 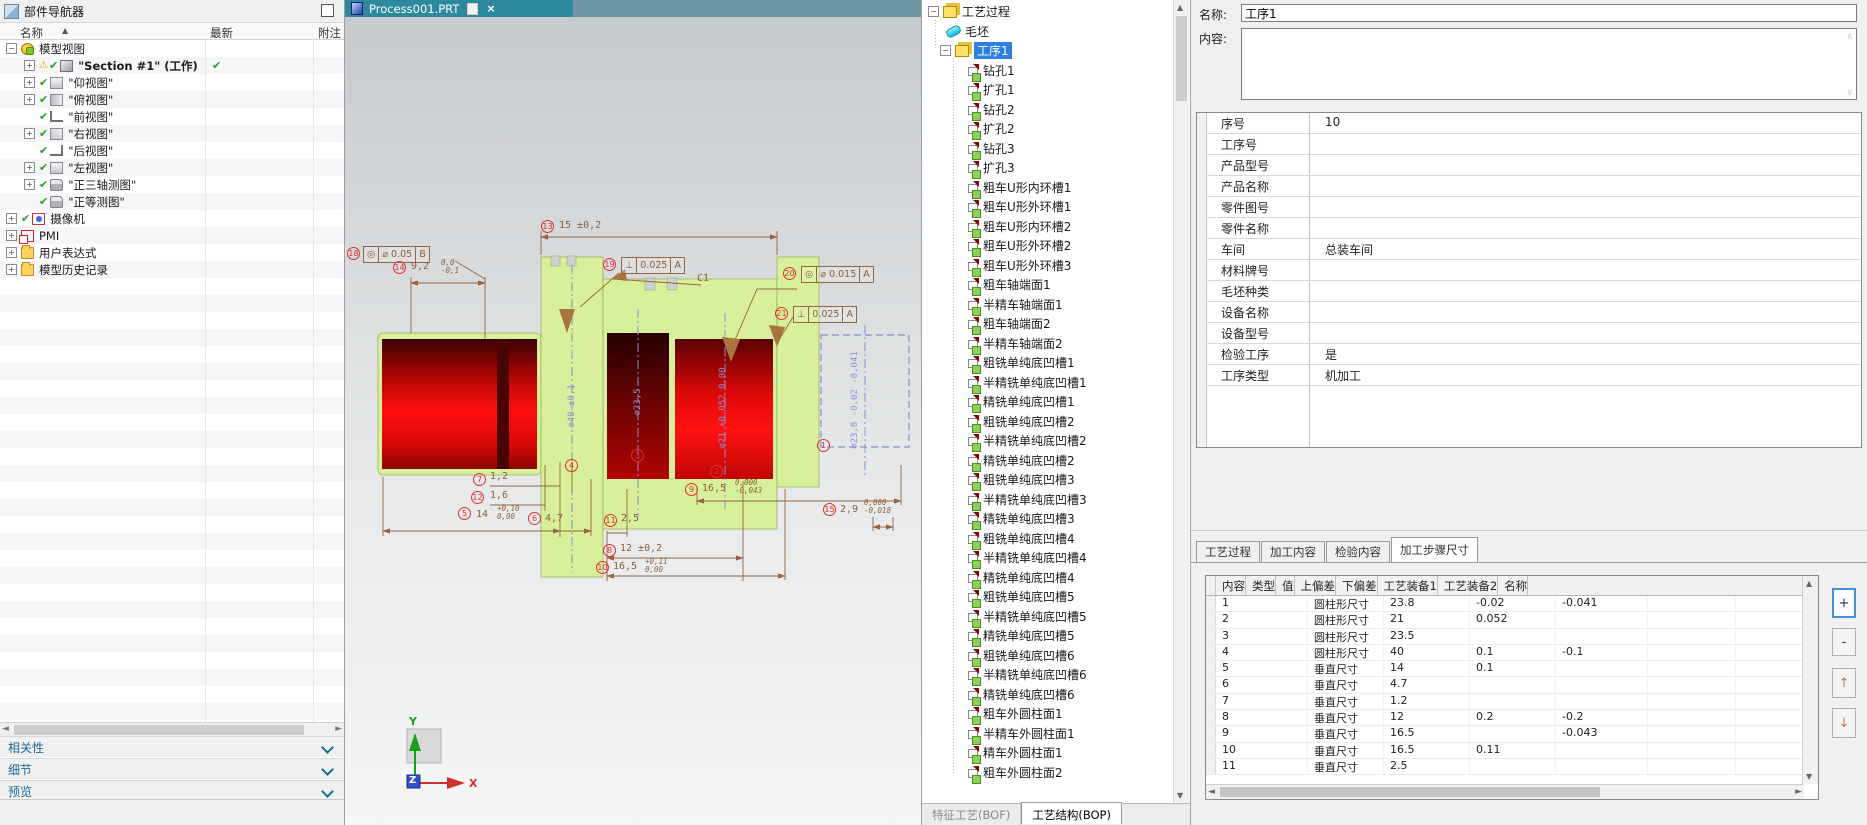 What do you see at coordinates (1262, 701) in the screenshot?
I see `cell-content: 7` at bounding box center [1262, 701].